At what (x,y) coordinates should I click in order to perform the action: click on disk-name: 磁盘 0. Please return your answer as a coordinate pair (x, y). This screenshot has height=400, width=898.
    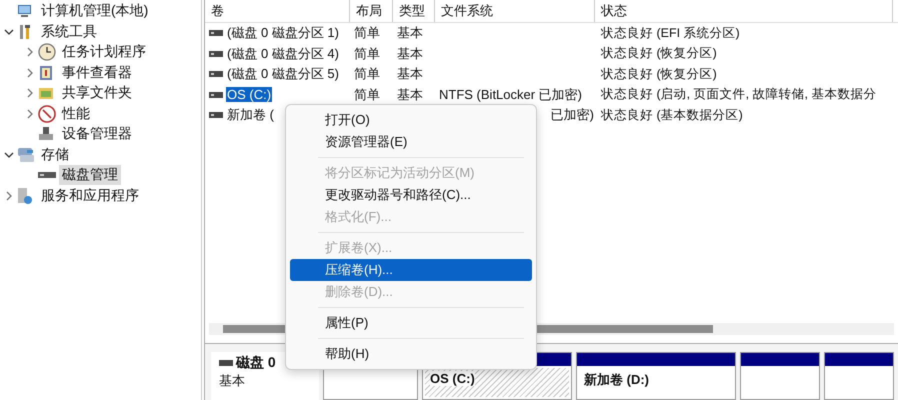
    Looking at the image, I should click on (256, 363).